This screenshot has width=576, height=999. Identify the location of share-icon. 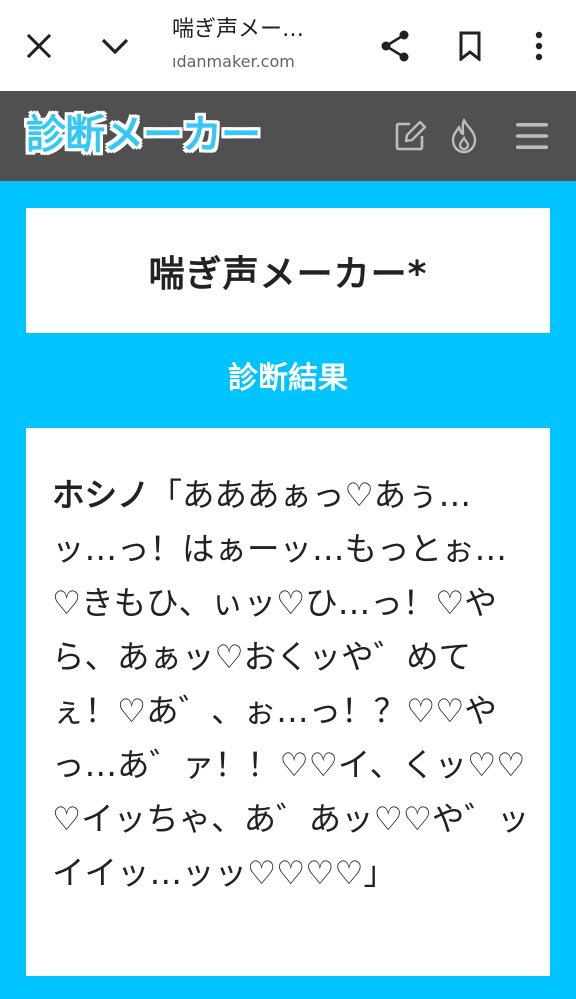
(395, 45).